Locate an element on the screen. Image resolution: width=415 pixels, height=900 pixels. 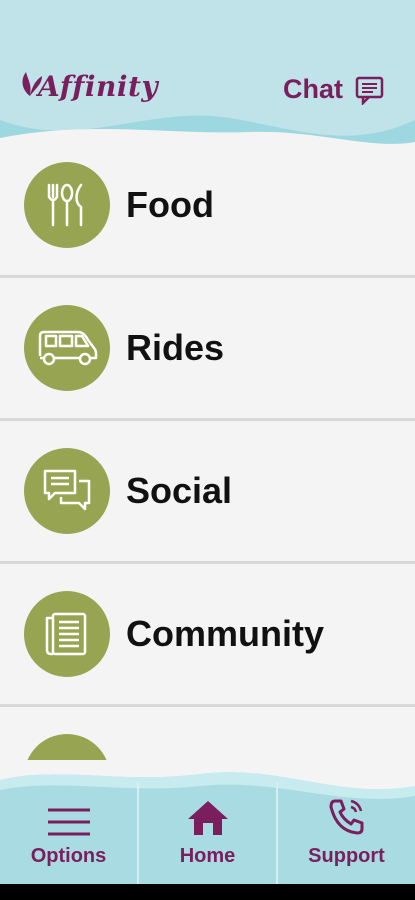
options-label: Options is located at coordinates (68, 856).